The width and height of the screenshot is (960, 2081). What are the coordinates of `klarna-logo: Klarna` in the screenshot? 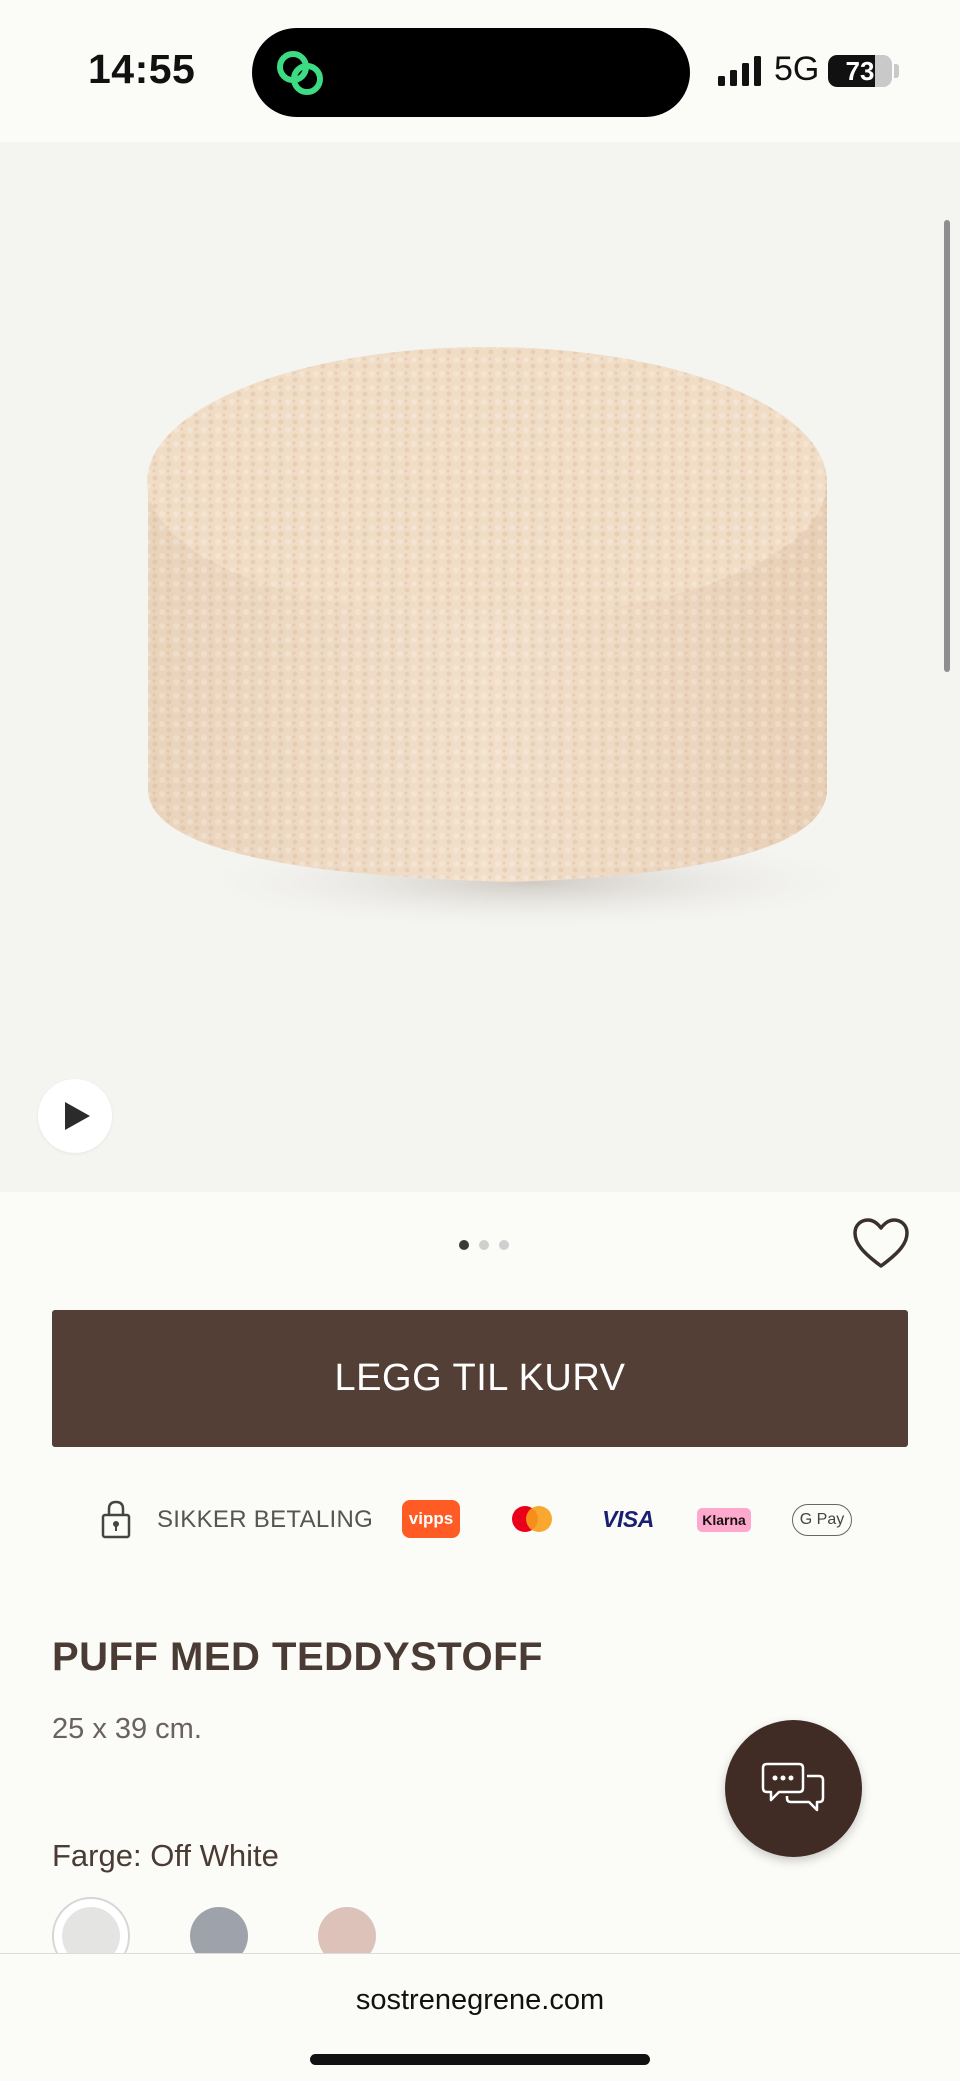 It's located at (724, 1520).